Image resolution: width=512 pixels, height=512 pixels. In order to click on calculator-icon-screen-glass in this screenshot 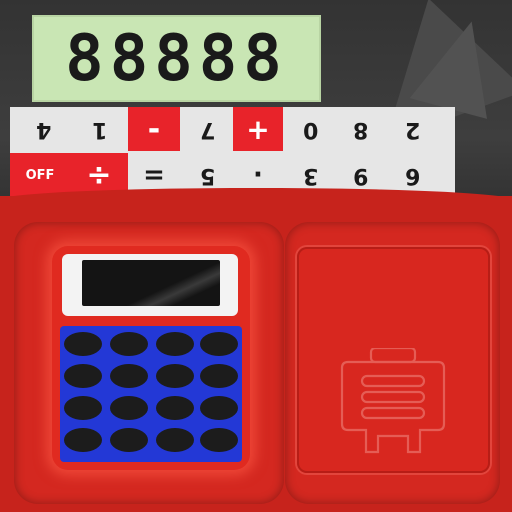, I will do `click(151, 283)`.